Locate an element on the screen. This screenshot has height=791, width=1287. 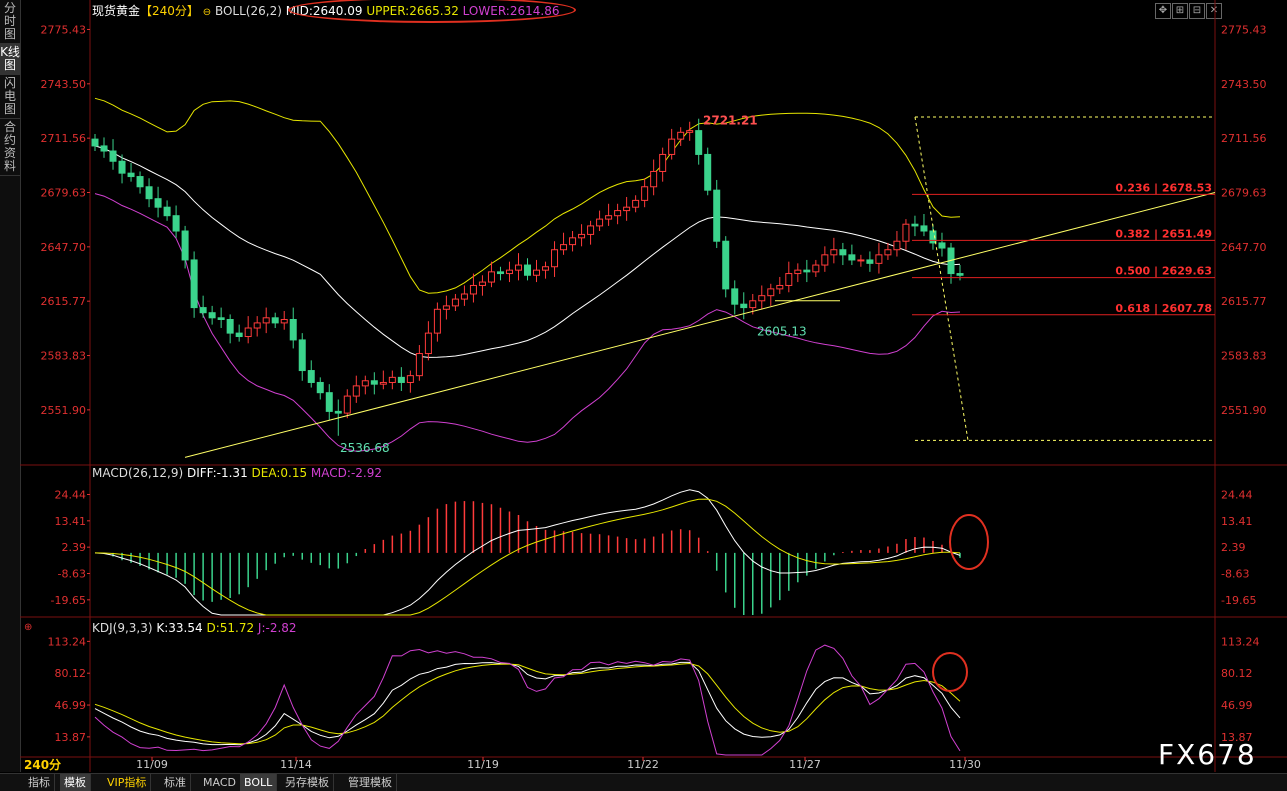
price-tick-left: 2711.56 is located at coordinates (64, 138).